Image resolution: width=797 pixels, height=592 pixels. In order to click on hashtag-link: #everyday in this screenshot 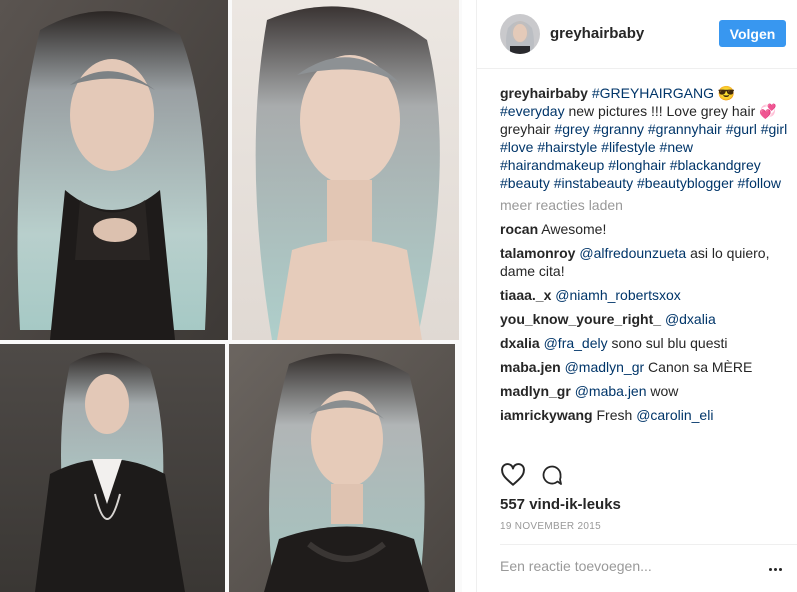, I will do `click(532, 111)`.